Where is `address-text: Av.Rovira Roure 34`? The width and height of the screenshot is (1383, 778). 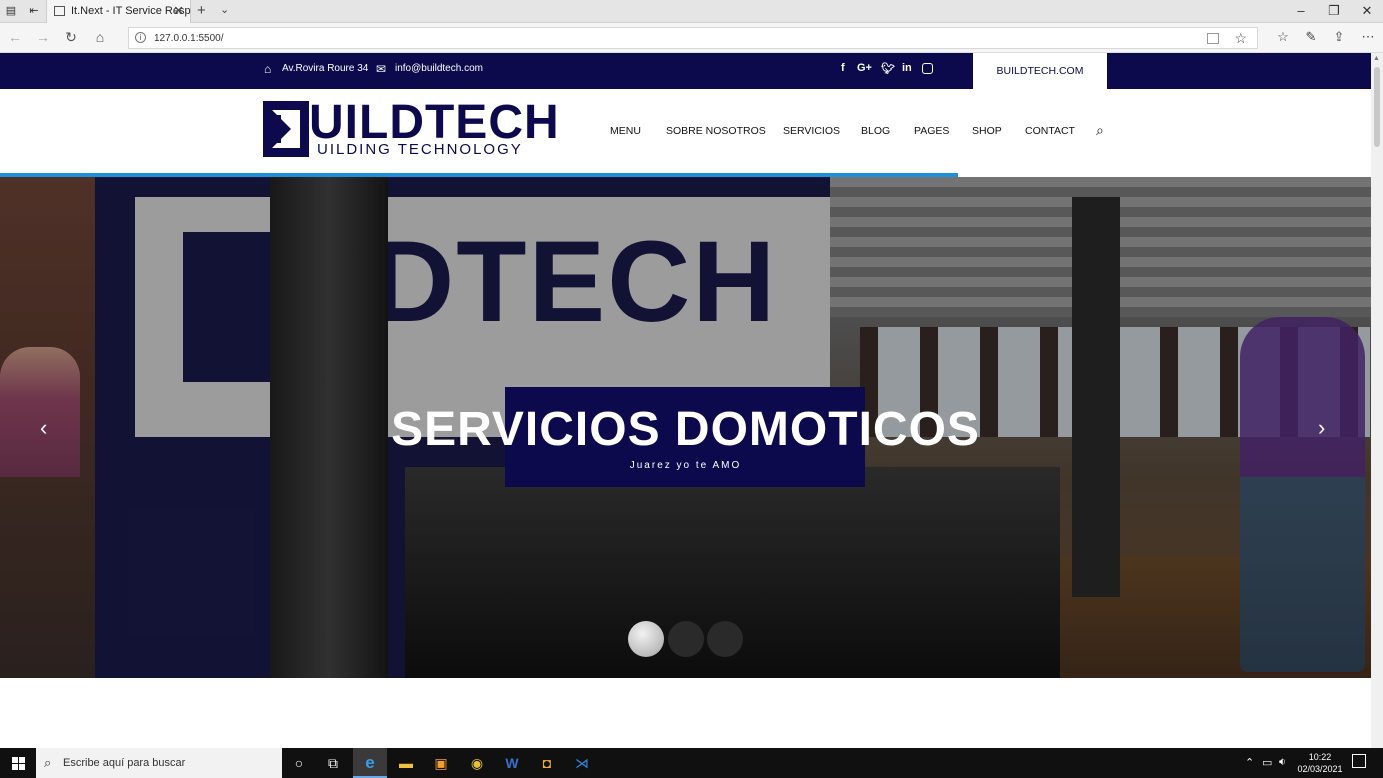 address-text: Av.Rovira Roure 34 is located at coordinates (325, 68).